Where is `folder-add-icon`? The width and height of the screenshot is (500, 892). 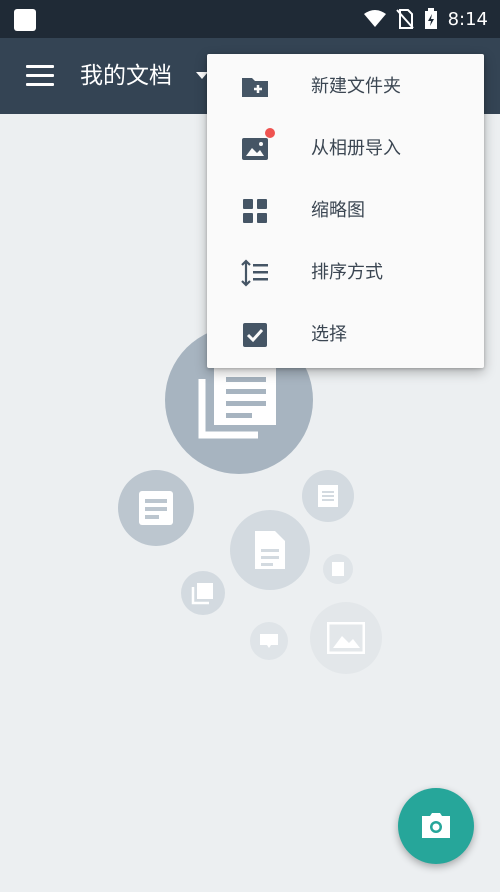
folder-add-icon is located at coordinates (255, 87).